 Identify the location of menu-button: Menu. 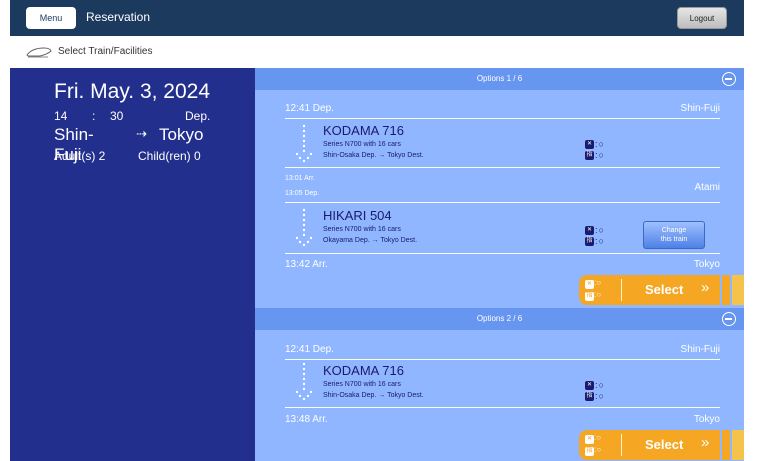
(51, 18).